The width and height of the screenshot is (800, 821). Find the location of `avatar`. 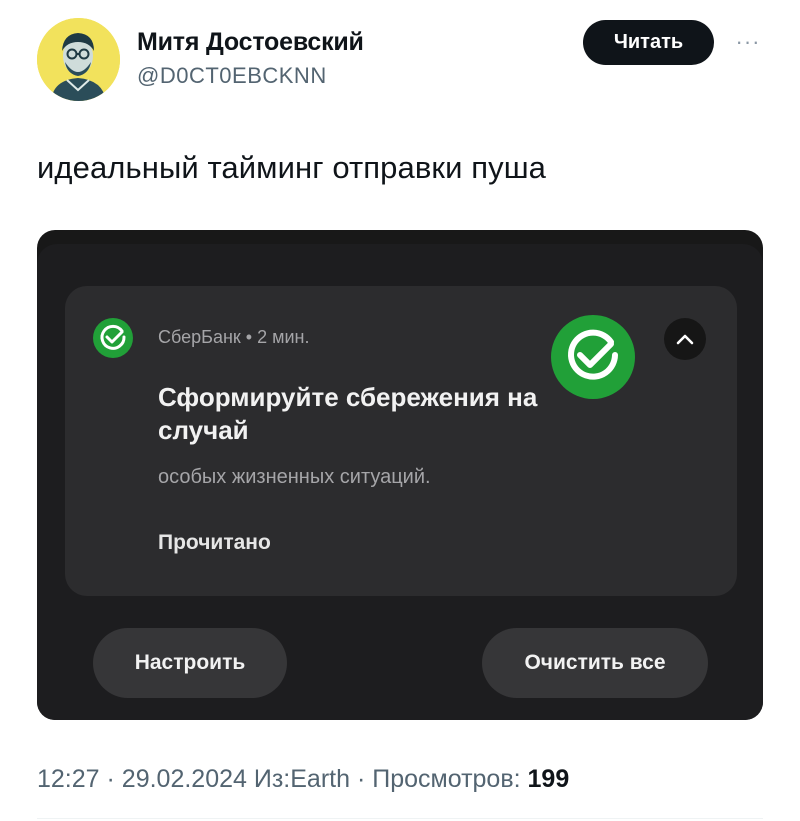

avatar is located at coordinates (78, 59).